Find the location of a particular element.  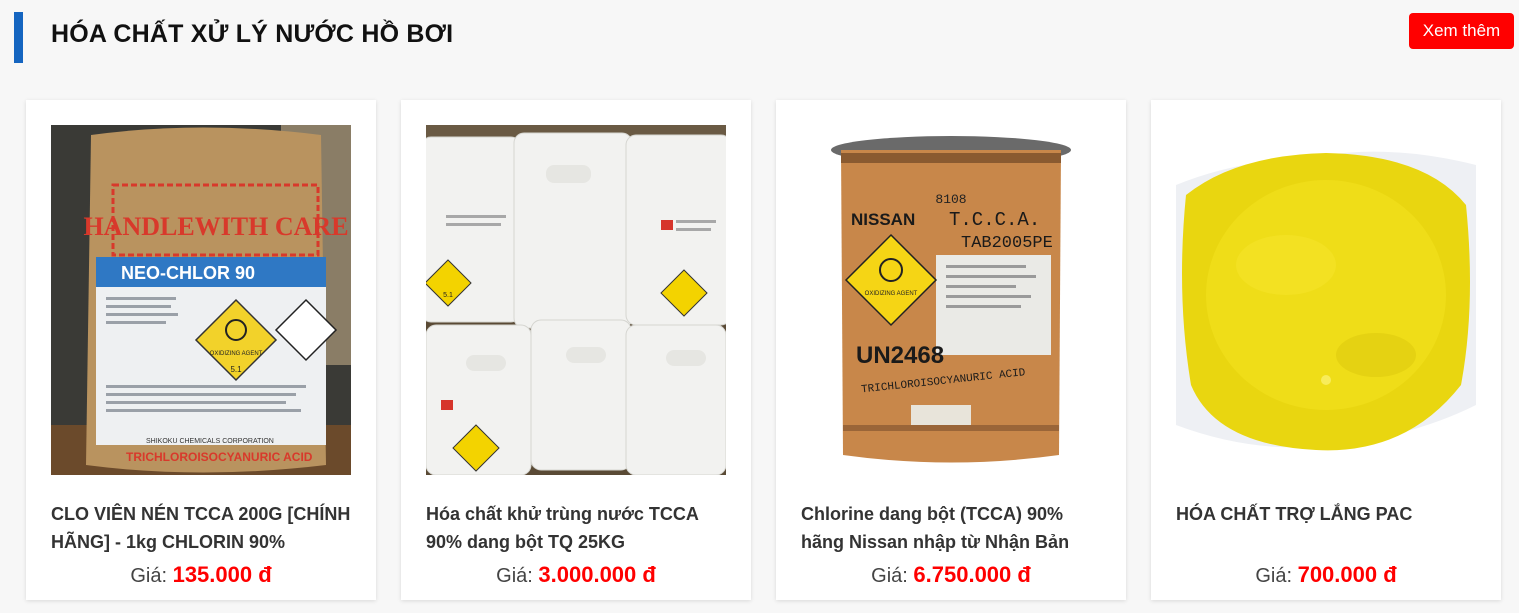

price-amount: 3.000.000 đ is located at coordinates (597, 574).